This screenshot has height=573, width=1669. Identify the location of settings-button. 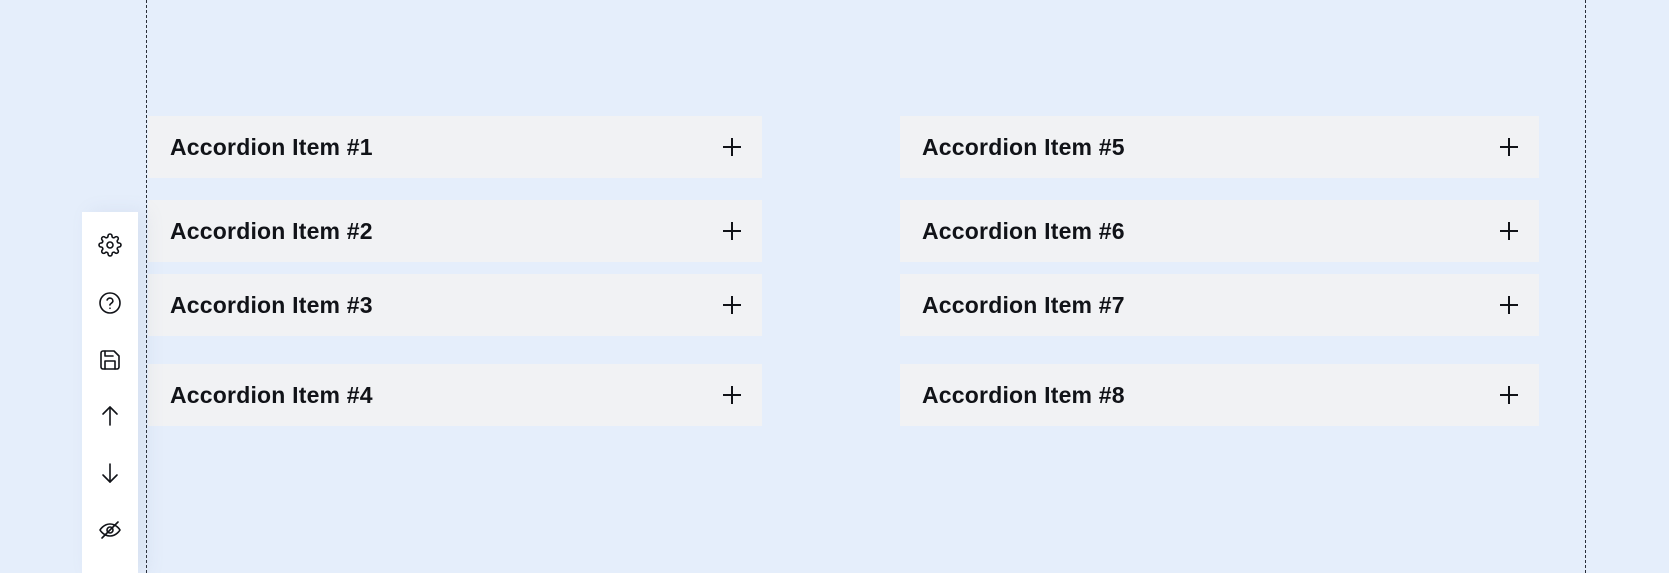
(110, 247).